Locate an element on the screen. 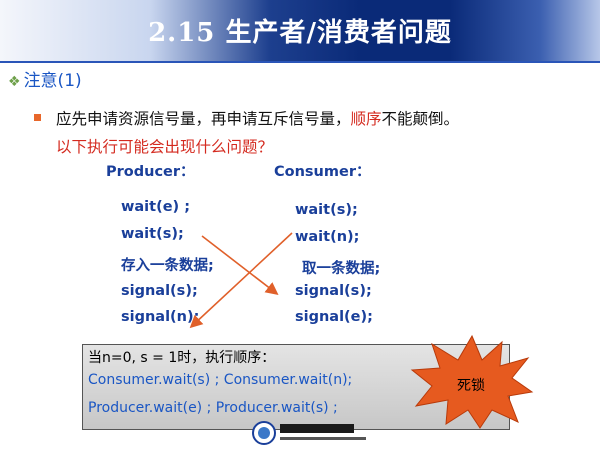  producer-line: wait(s); is located at coordinates (152, 234).